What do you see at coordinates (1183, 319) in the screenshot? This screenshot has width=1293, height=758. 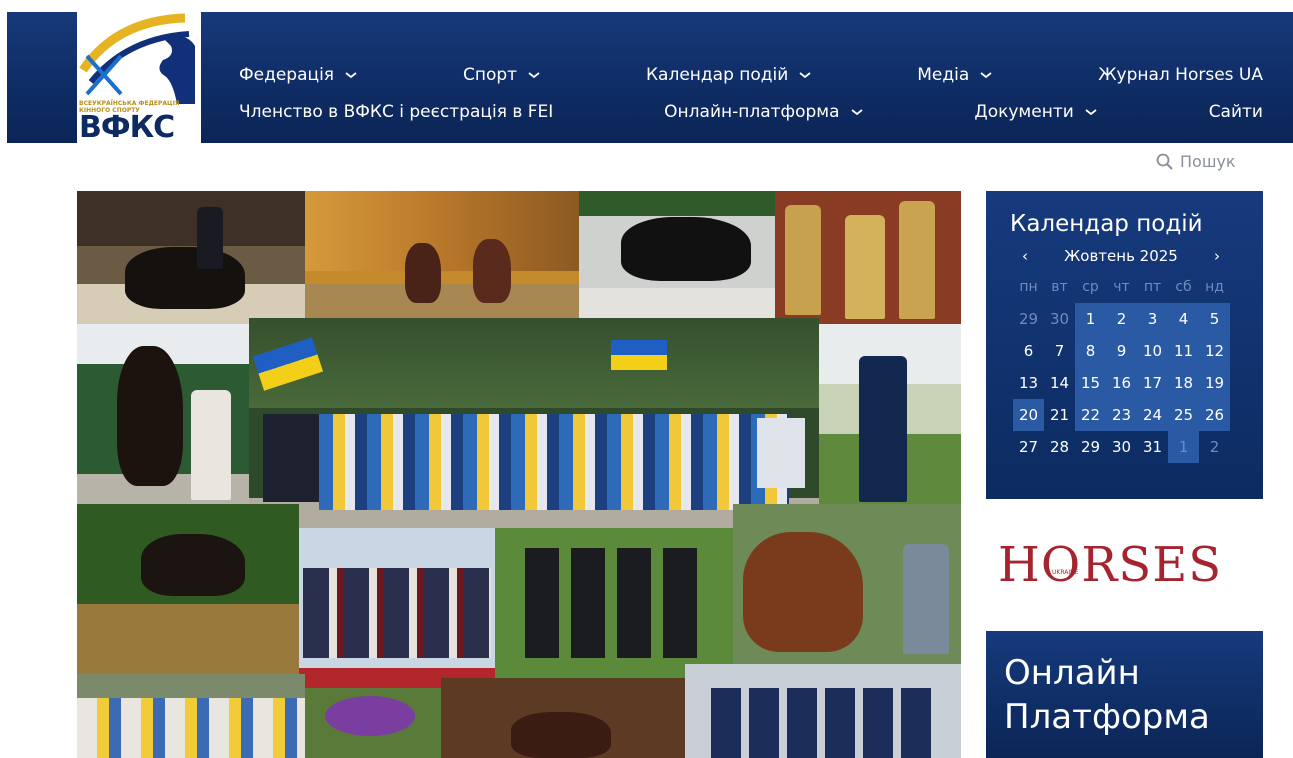 I see `calendar-day: 4` at bounding box center [1183, 319].